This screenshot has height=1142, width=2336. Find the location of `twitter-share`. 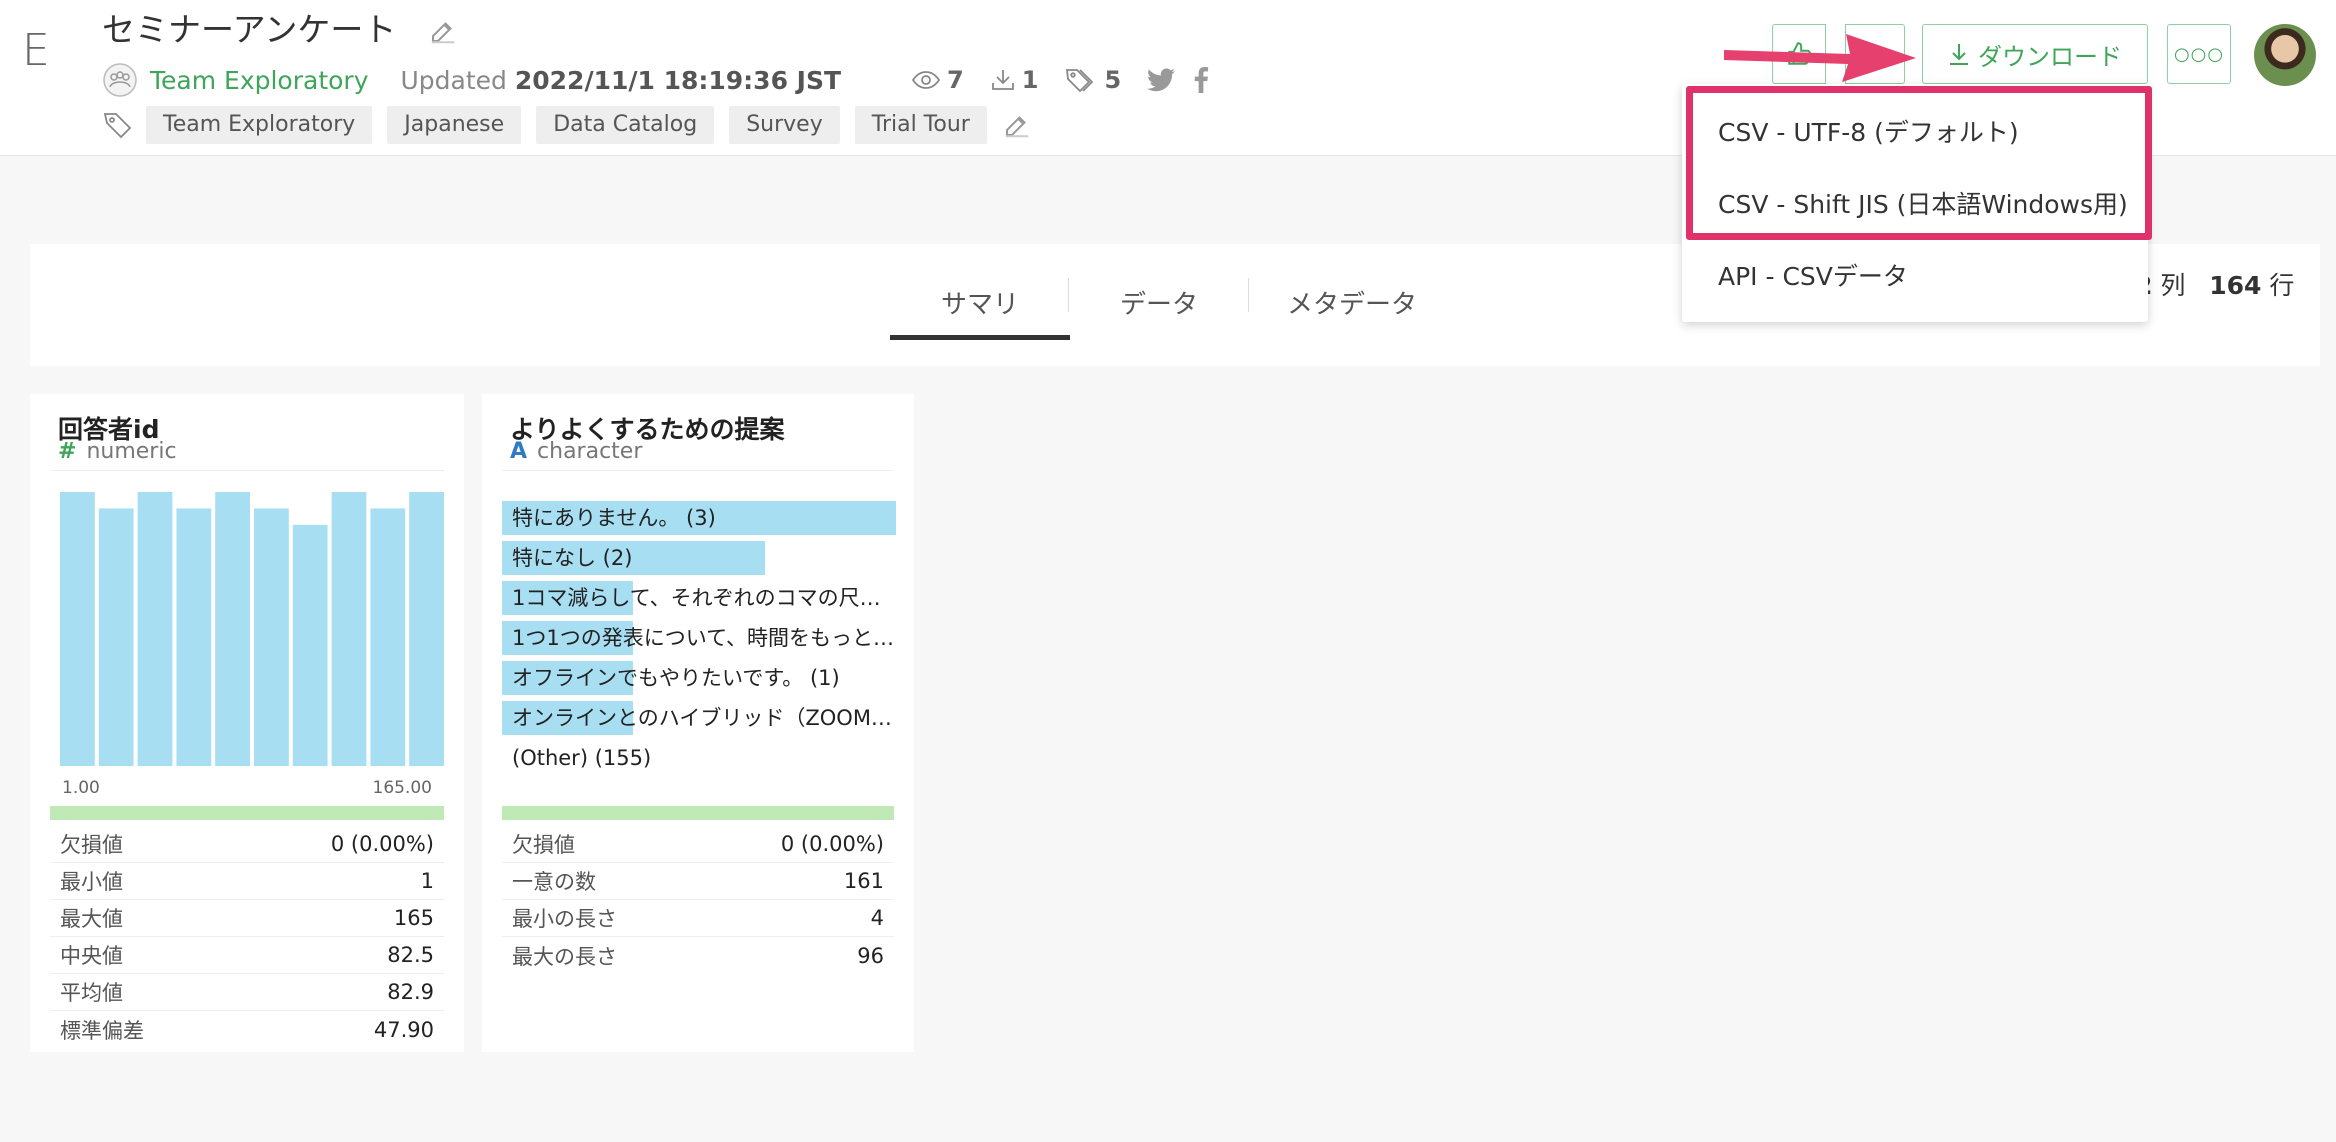

twitter-share is located at coordinates (1161, 80).